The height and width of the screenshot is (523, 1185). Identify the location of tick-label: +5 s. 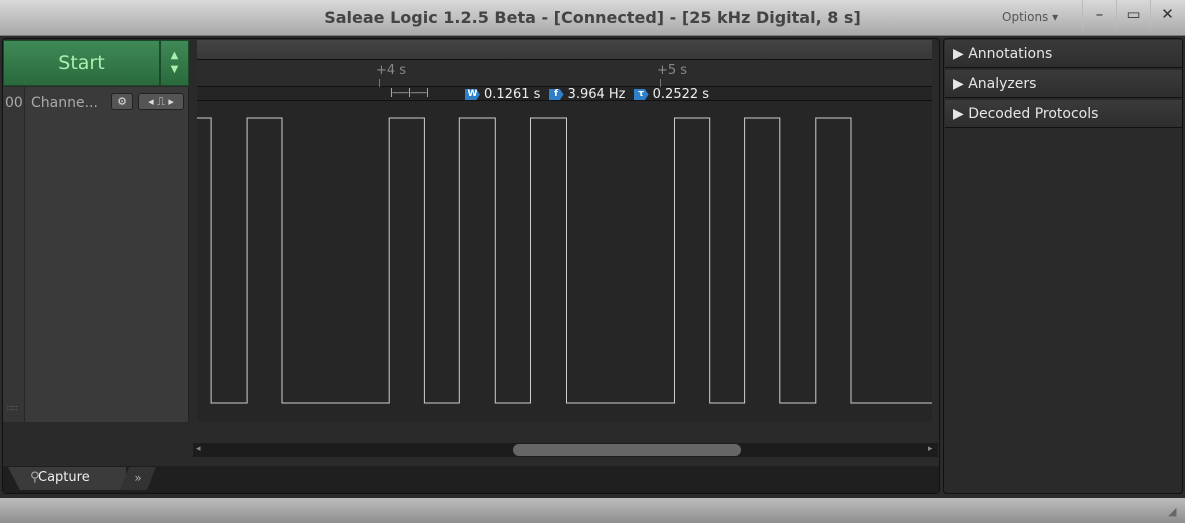
(672, 70).